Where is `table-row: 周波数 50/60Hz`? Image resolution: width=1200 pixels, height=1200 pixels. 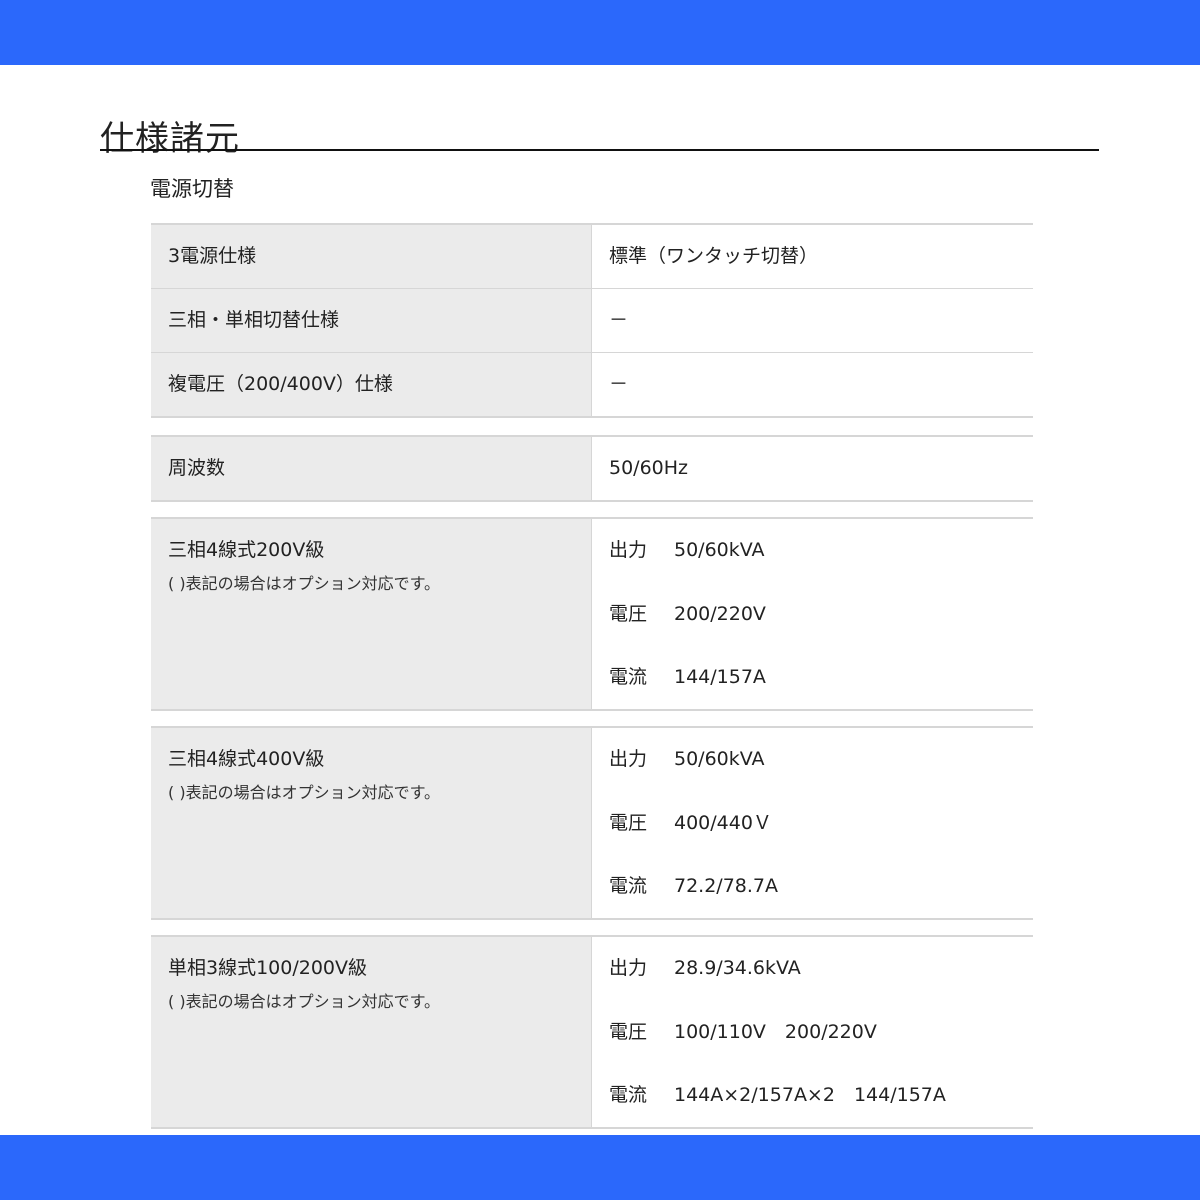 table-row: 周波数 50/60Hz is located at coordinates (592, 468).